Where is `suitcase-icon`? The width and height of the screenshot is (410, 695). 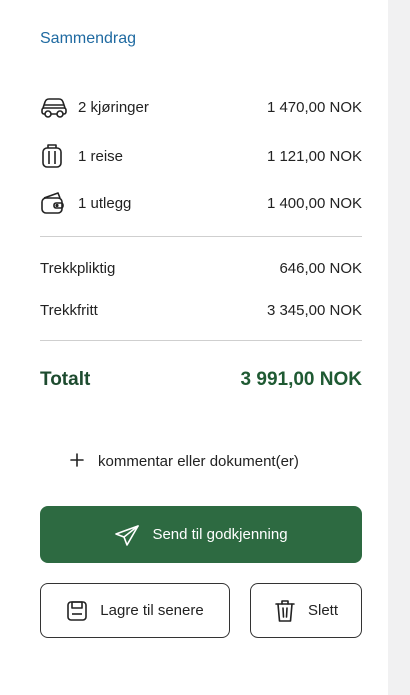
suitcase-icon is located at coordinates (55, 156).